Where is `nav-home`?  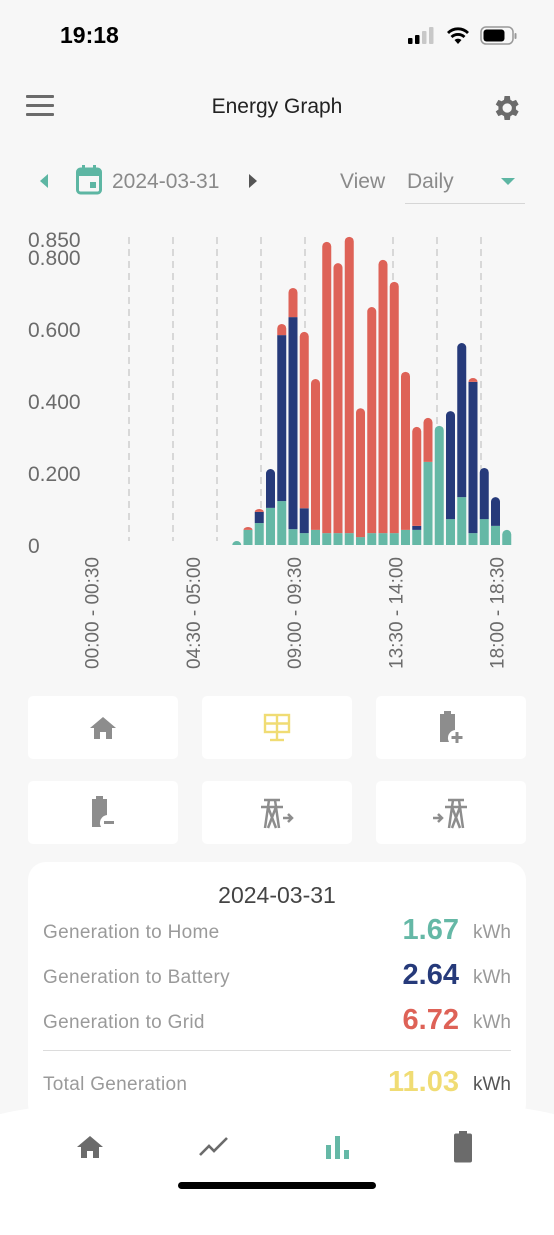
nav-home is located at coordinates (90, 1147).